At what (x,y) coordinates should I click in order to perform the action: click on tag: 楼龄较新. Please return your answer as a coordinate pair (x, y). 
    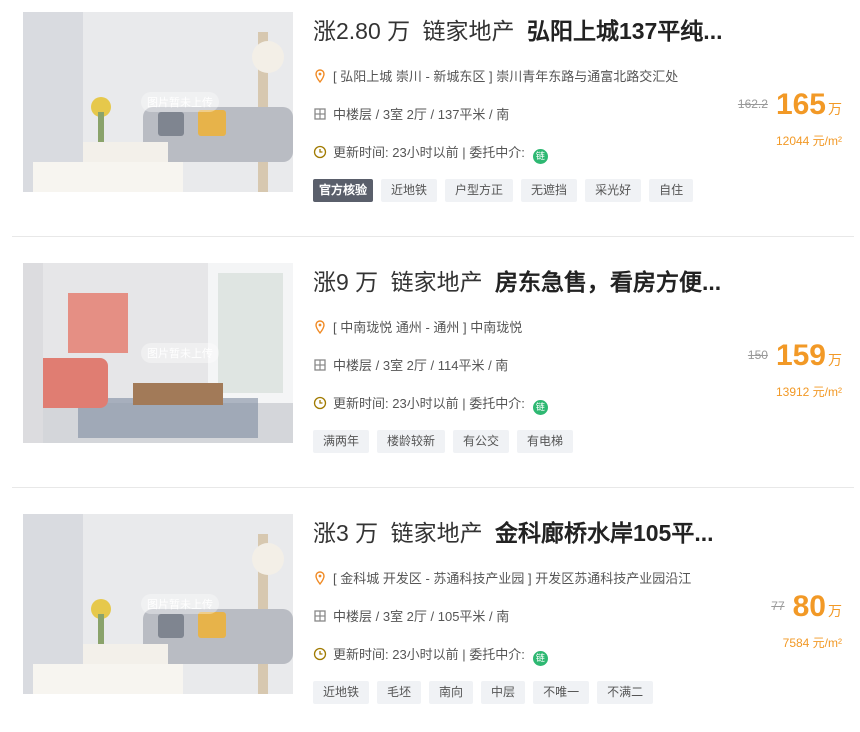
    Looking at the image, I should click on (411, 441).